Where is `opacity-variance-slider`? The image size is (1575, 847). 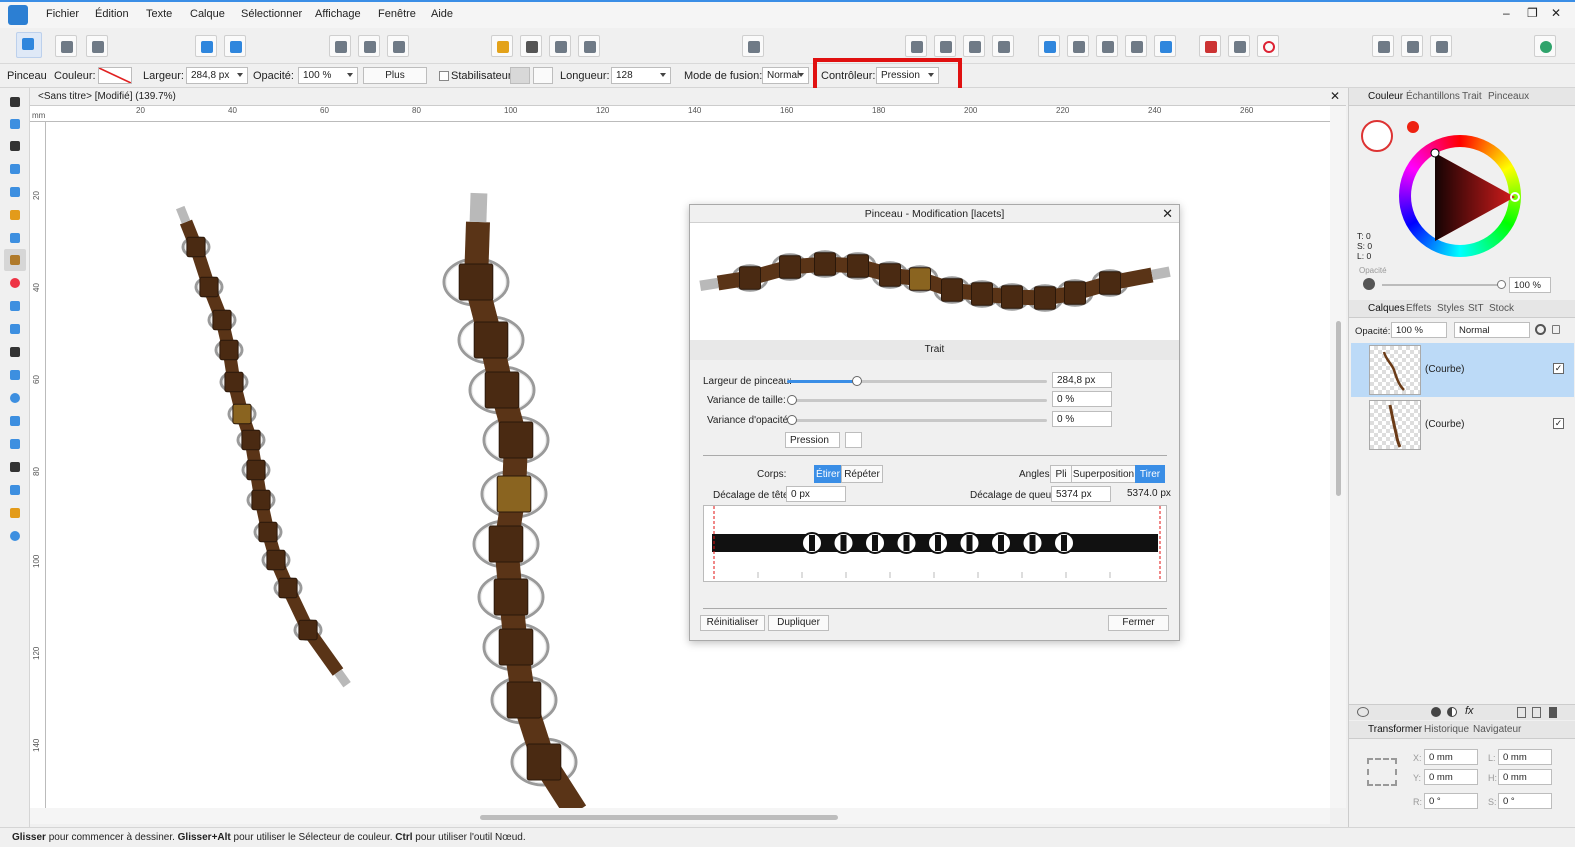
opacity-variance-slider is located at coordinates (917, 420).